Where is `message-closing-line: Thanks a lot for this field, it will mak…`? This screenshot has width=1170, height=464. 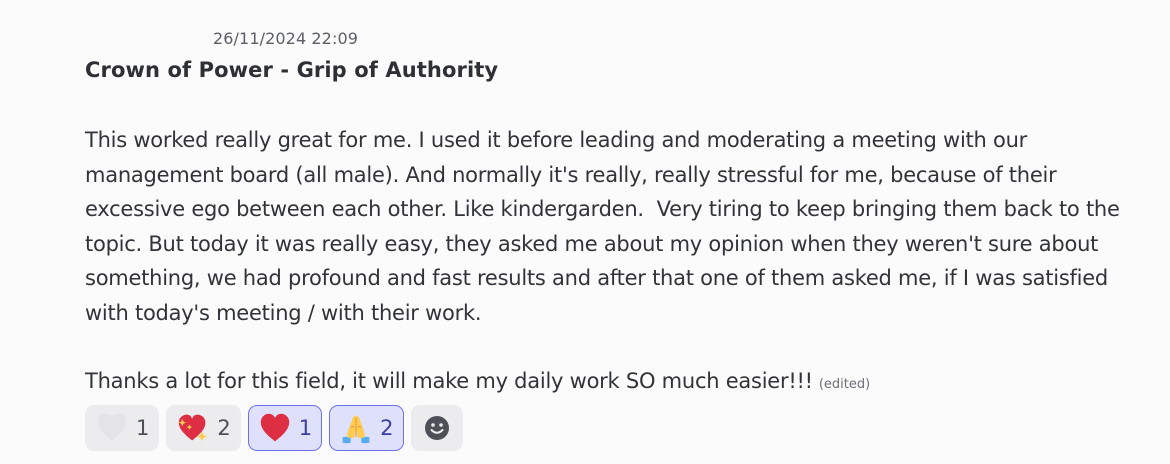 message-closing-line: Thanks a lot for this field, it will mak… is located at coordinates (477, 383).